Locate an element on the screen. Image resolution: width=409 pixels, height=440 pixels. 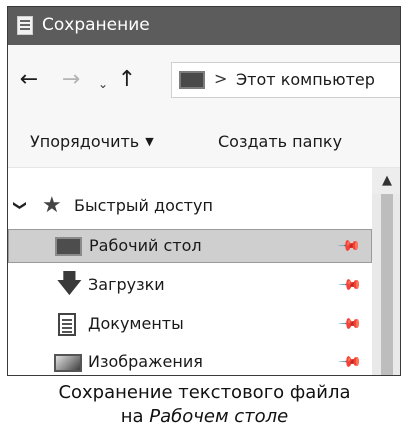
nav-item-pictures: Изображения 📌 is located at coordinates (190, 360).